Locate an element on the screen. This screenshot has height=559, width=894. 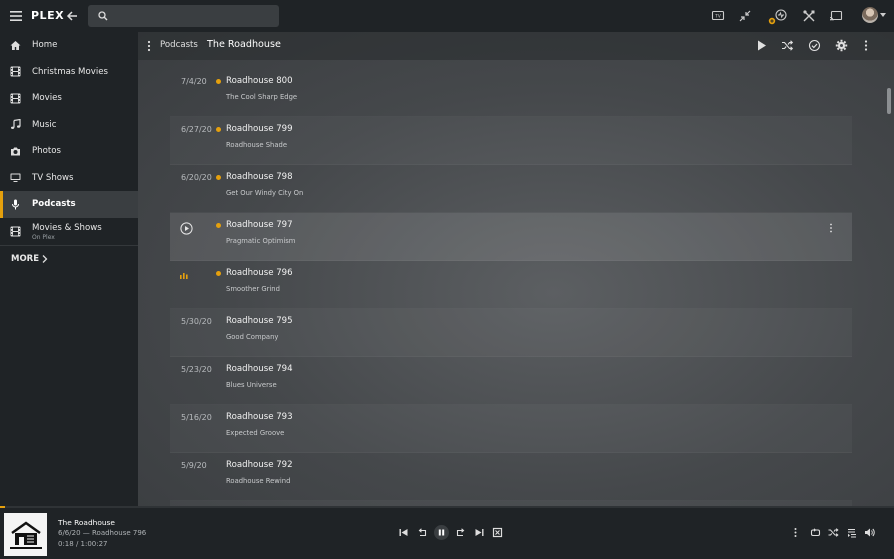
svg-text: TV is located at coordinates (717, 16).